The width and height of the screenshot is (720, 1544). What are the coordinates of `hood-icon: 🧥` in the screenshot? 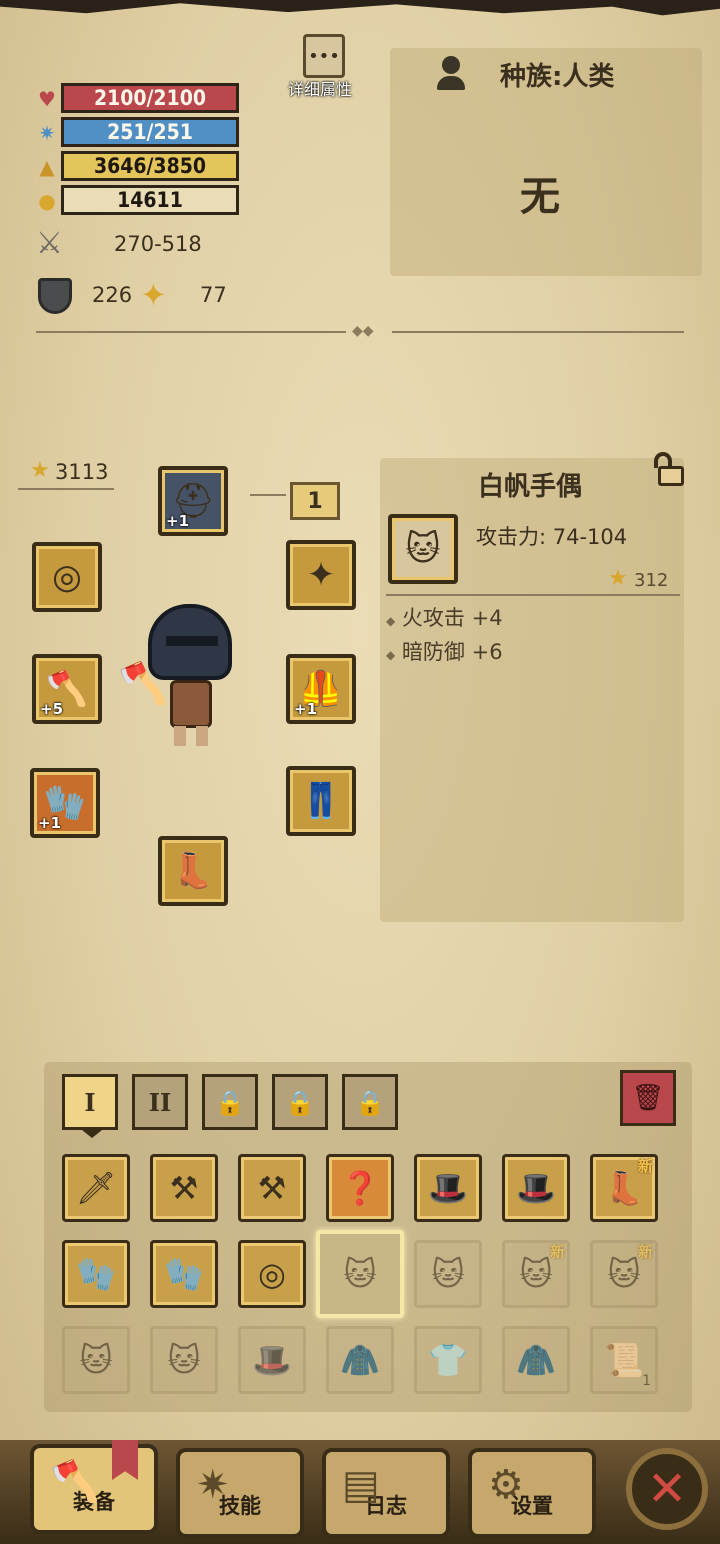 It's located at (536, 1360).